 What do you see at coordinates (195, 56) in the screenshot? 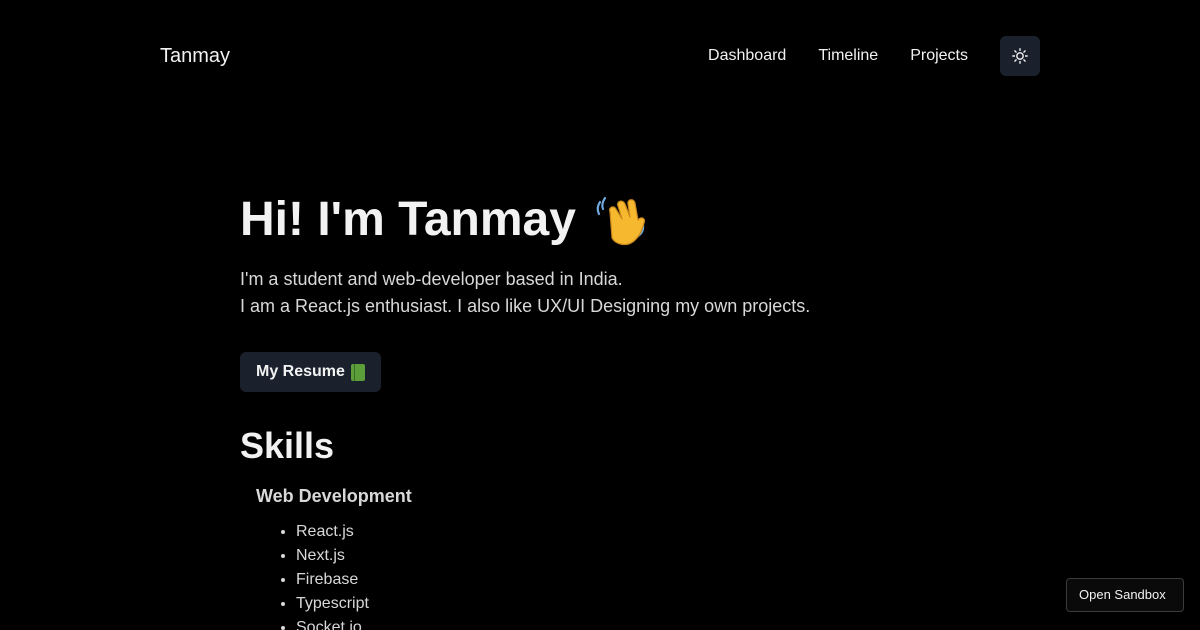
I see `brand-link: Tanmay` at bounding box center [195, 56].